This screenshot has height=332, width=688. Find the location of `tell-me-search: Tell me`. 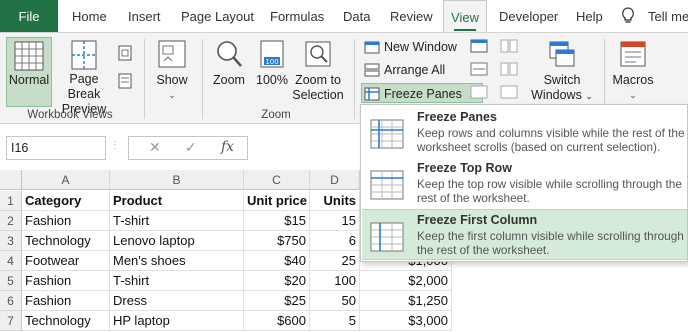

tell-me-search: Tell me is located at coordinates (668, 16).